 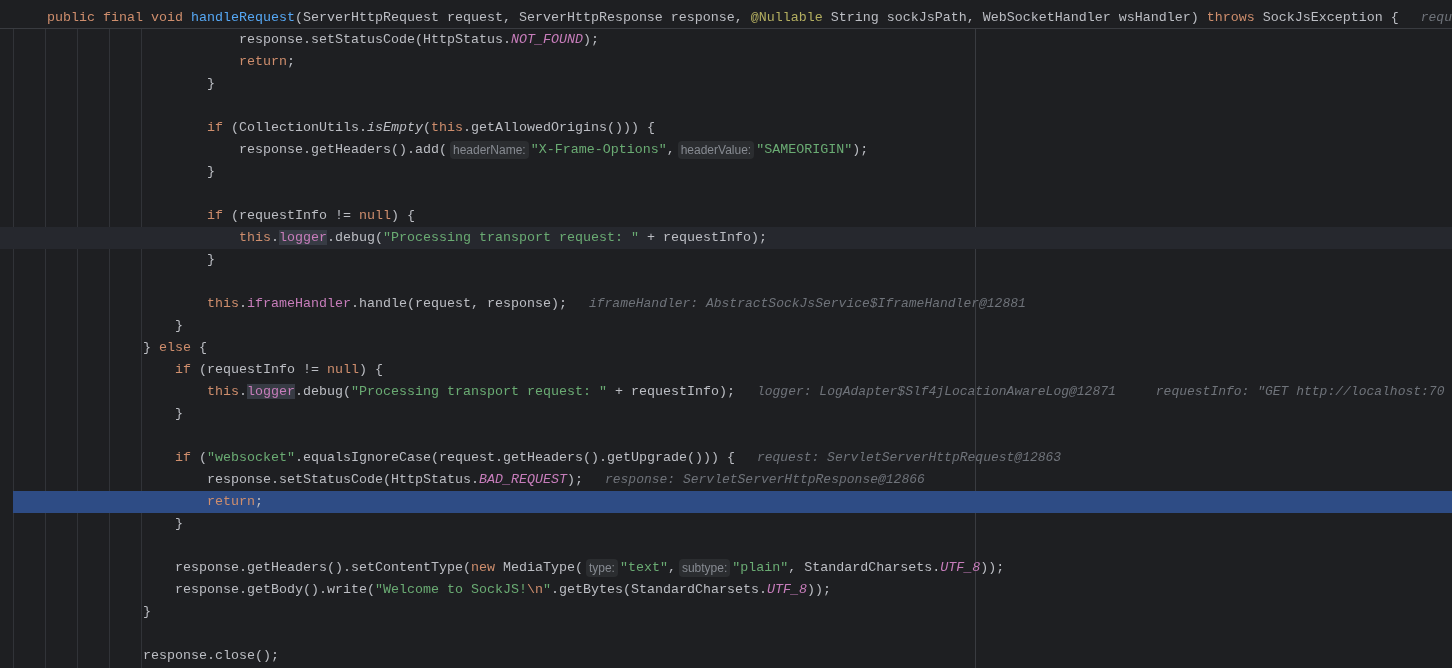 What do you see at coordinates (812, 150) in the screenshot?
I see `code-text: "SAMEORIGIN");` at bounding box center [812, 150].